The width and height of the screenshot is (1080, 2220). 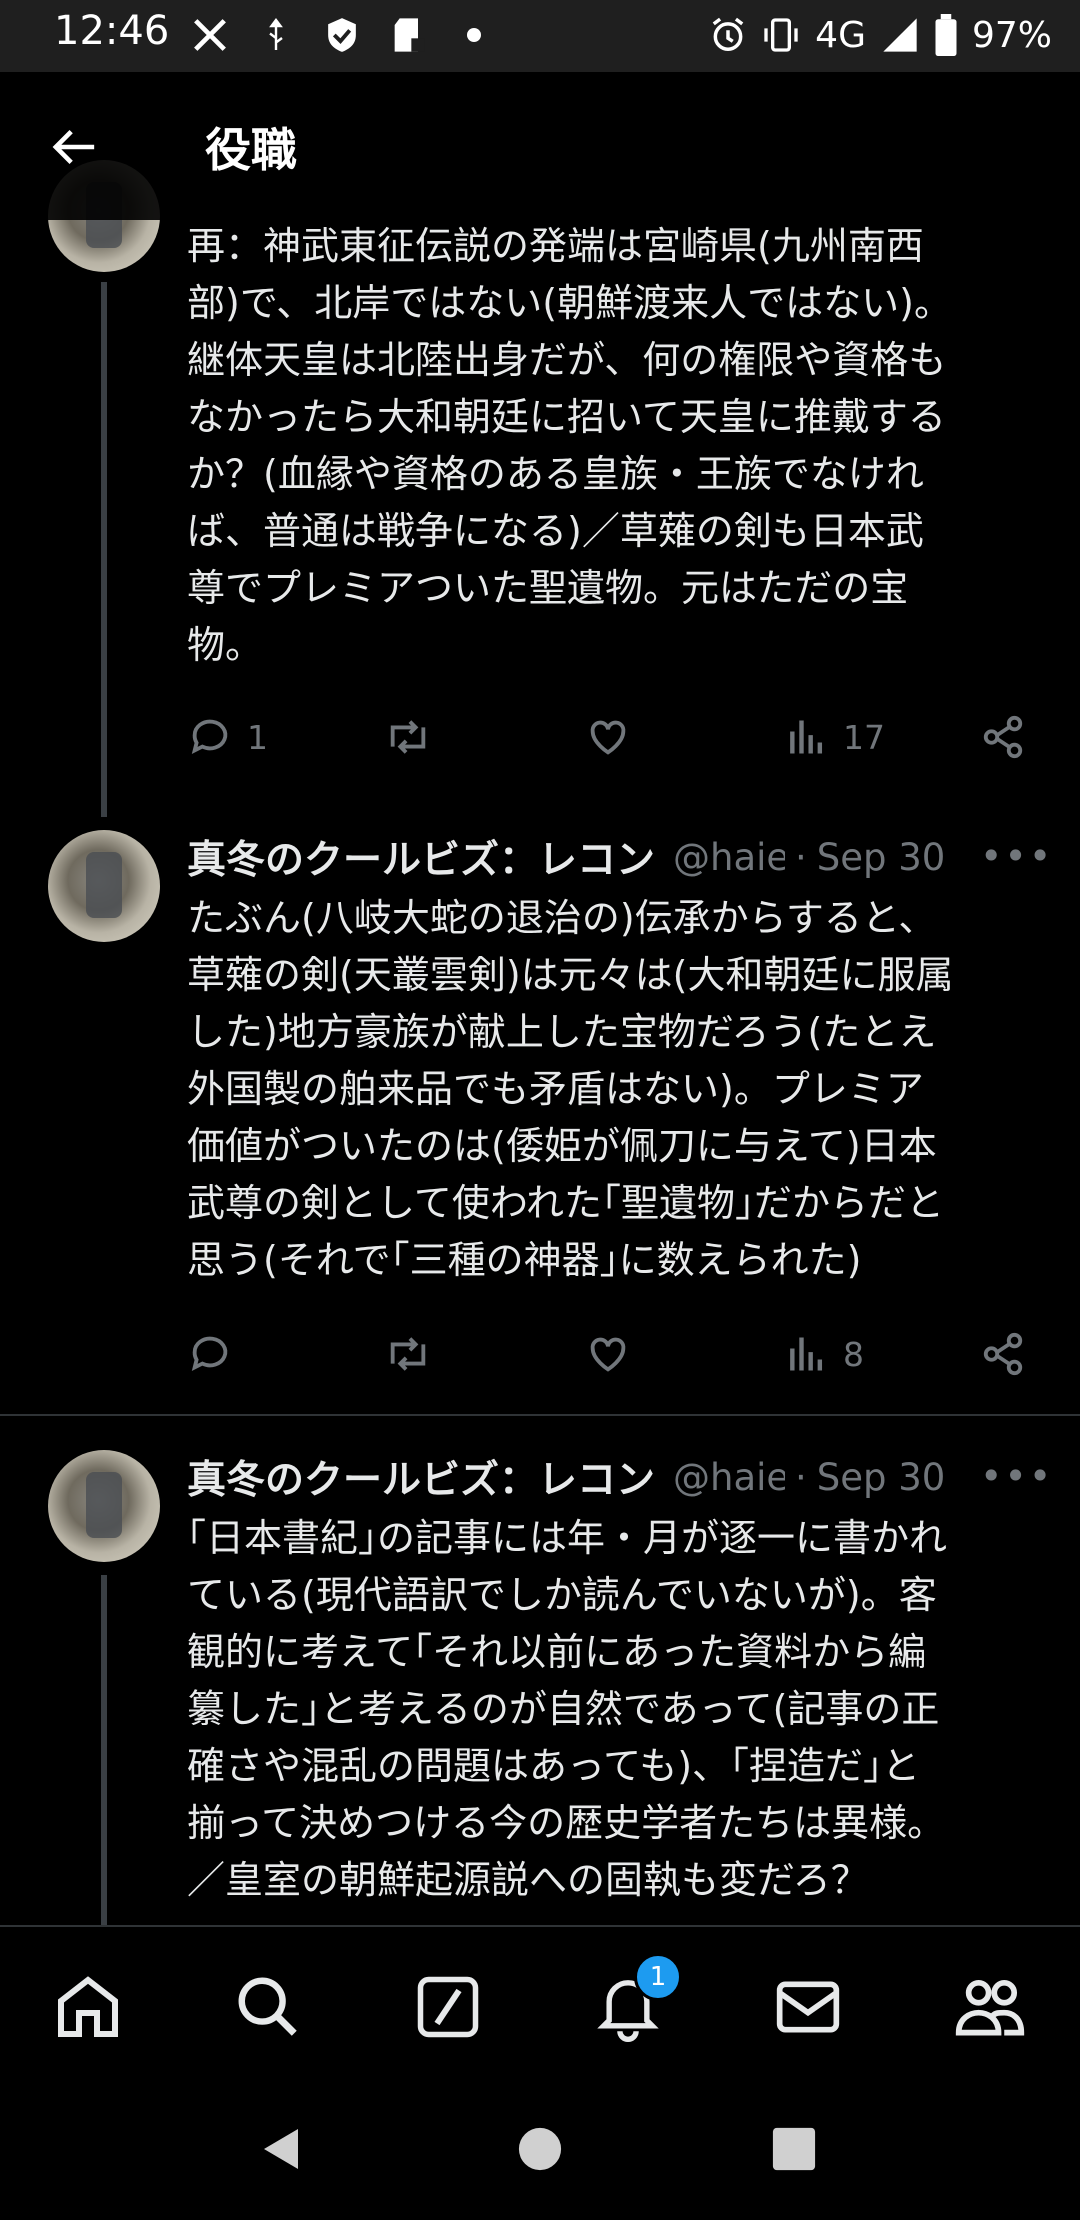 What do you see at coordinates (474, 35) in the screenshot?
I see `dot-icon` at bounding box center [474, 35].